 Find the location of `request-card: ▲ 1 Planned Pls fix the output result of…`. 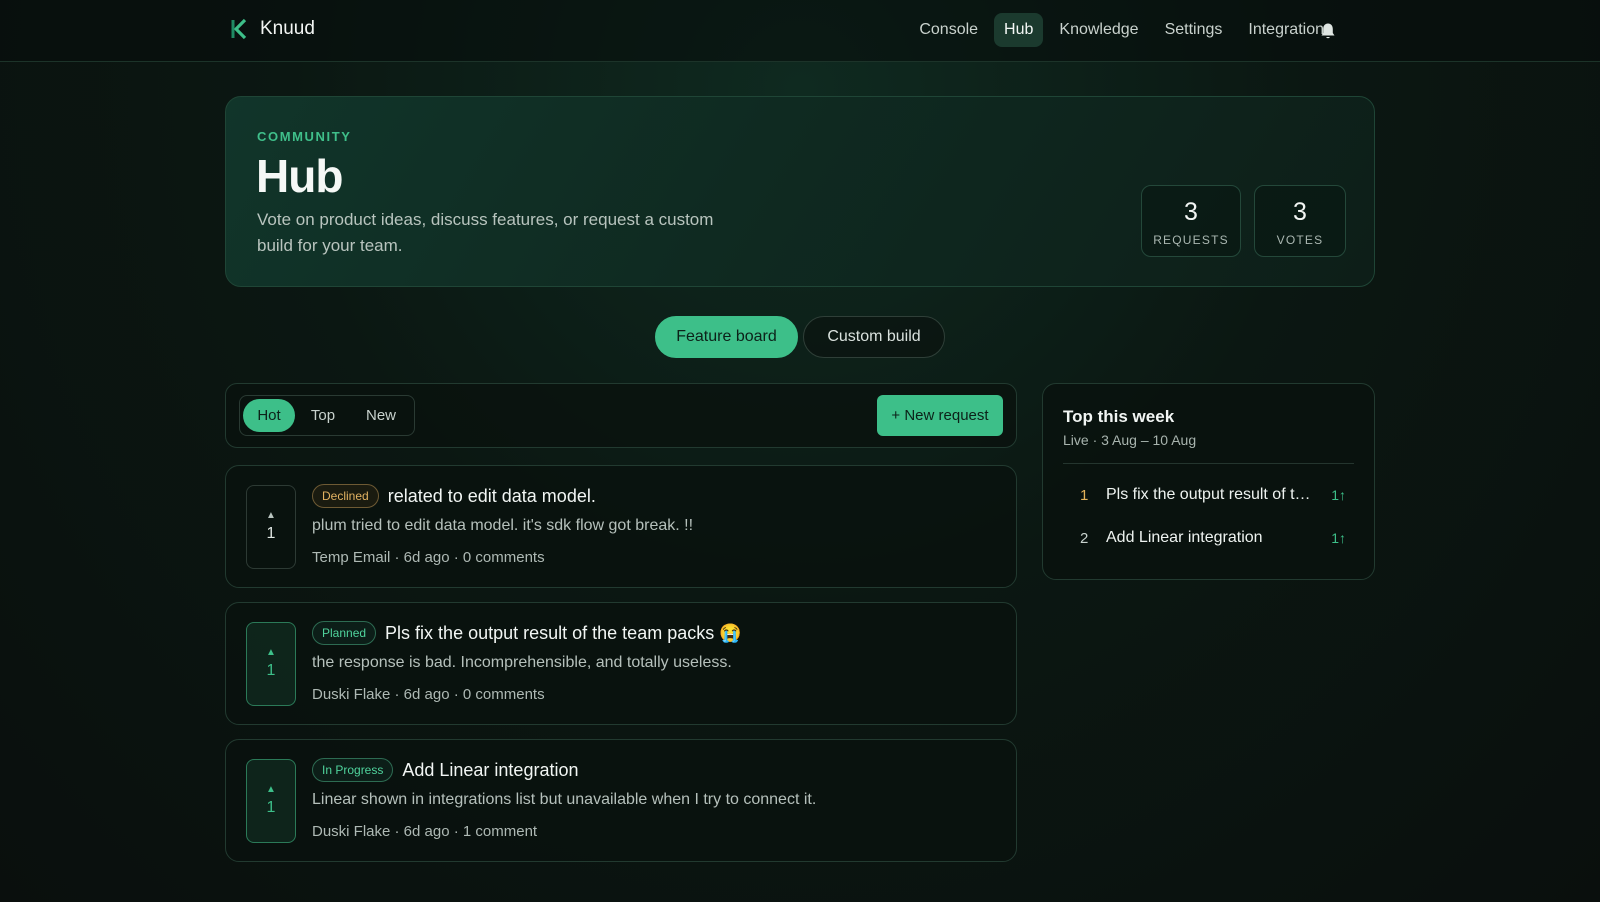

request-card: ▲ 1 Planned Pls fix the output result of… is located at coordinates (621, 663).